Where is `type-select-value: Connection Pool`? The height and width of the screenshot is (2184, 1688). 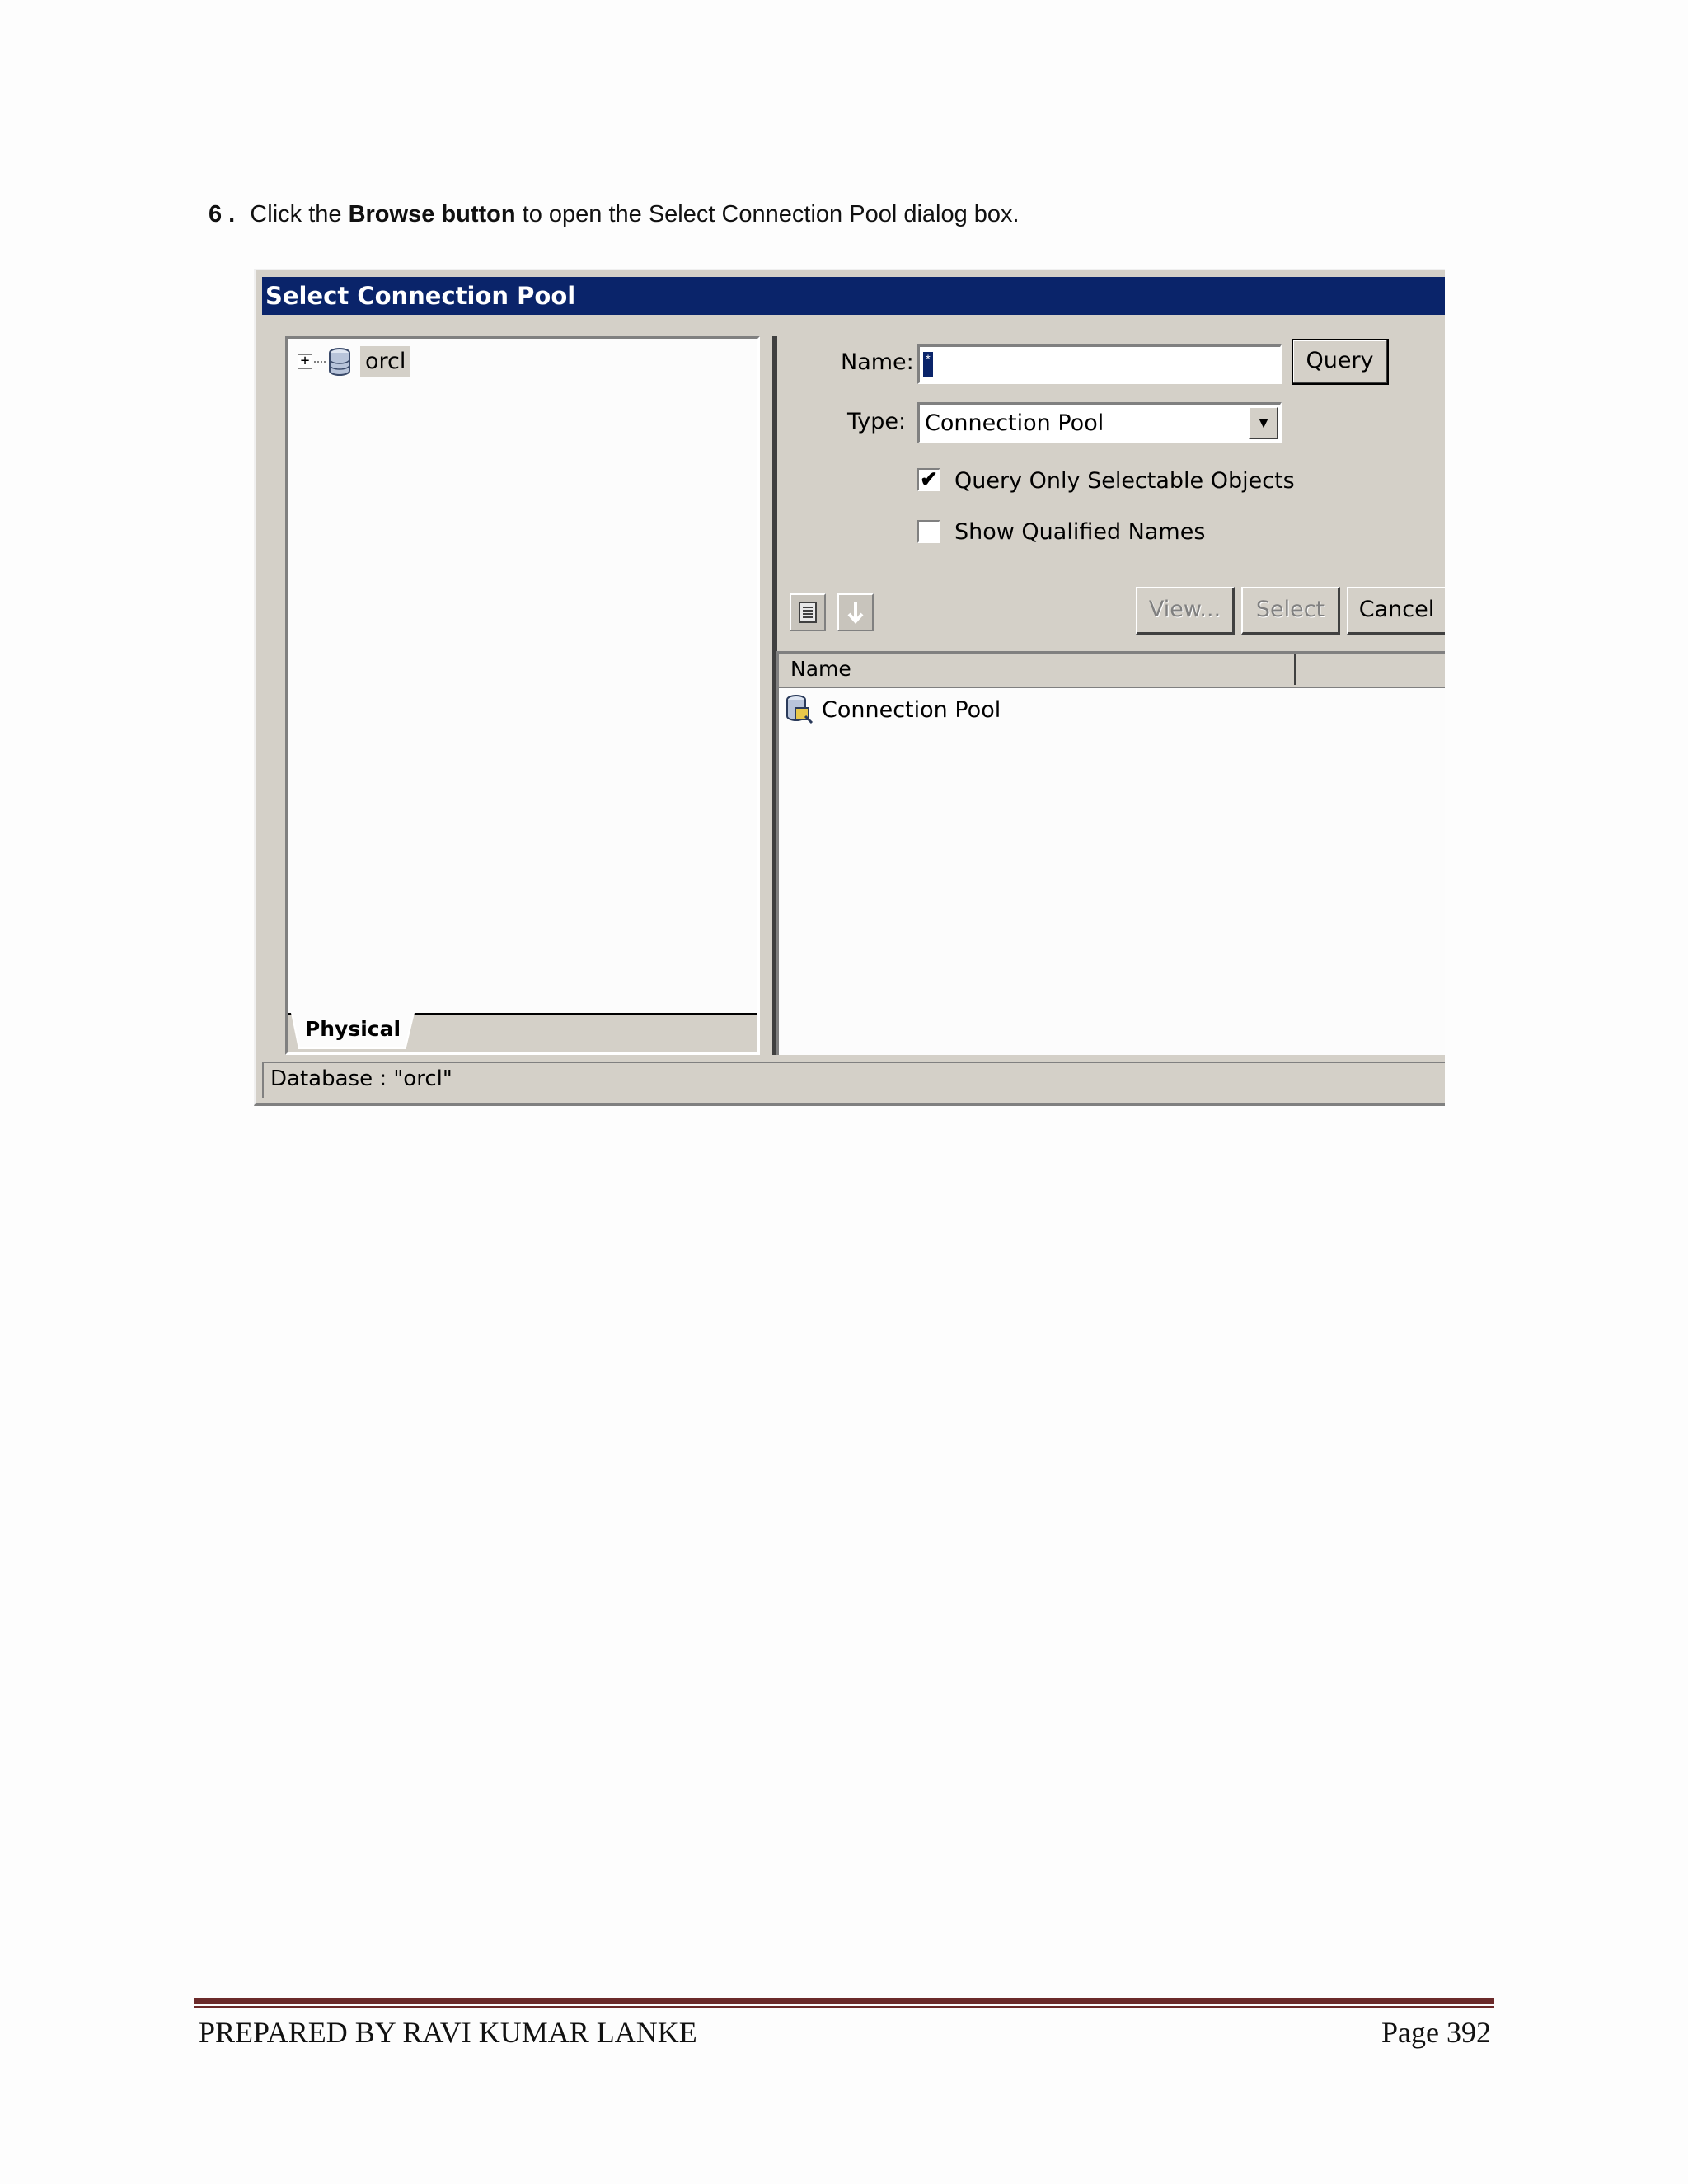 type-select-value: Connection Pool is located at coordinates (1015, 423).